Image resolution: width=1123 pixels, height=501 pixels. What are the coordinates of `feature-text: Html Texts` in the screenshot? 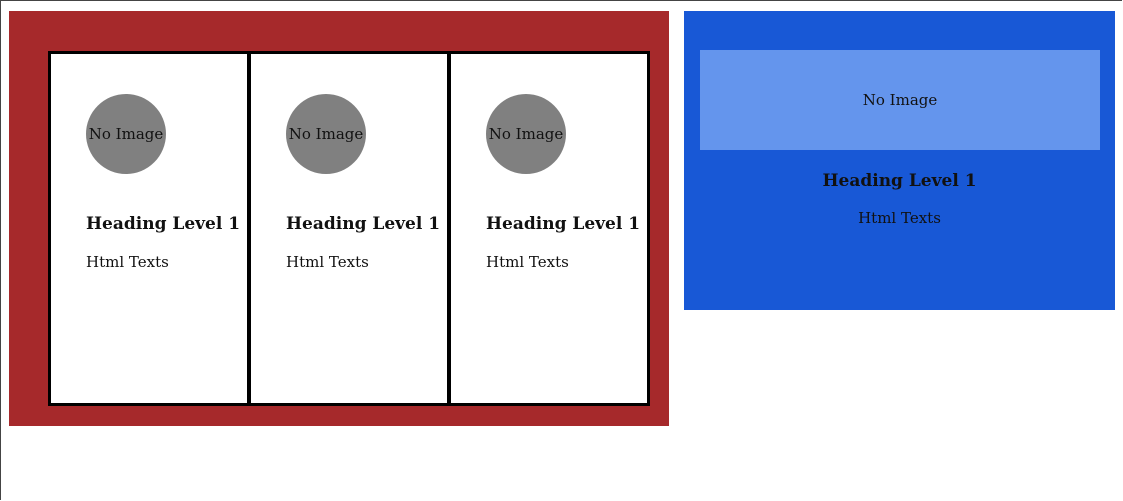 It's located at (899, 218).